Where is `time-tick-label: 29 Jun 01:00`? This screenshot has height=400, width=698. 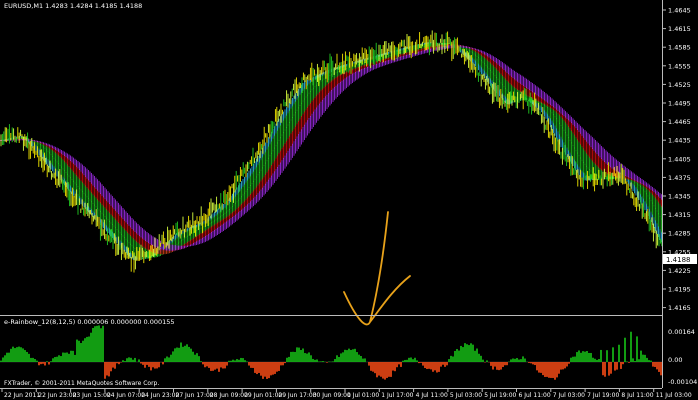 time-tick-label: 29 Jun 01:00 is located at coordinates (263, 395).